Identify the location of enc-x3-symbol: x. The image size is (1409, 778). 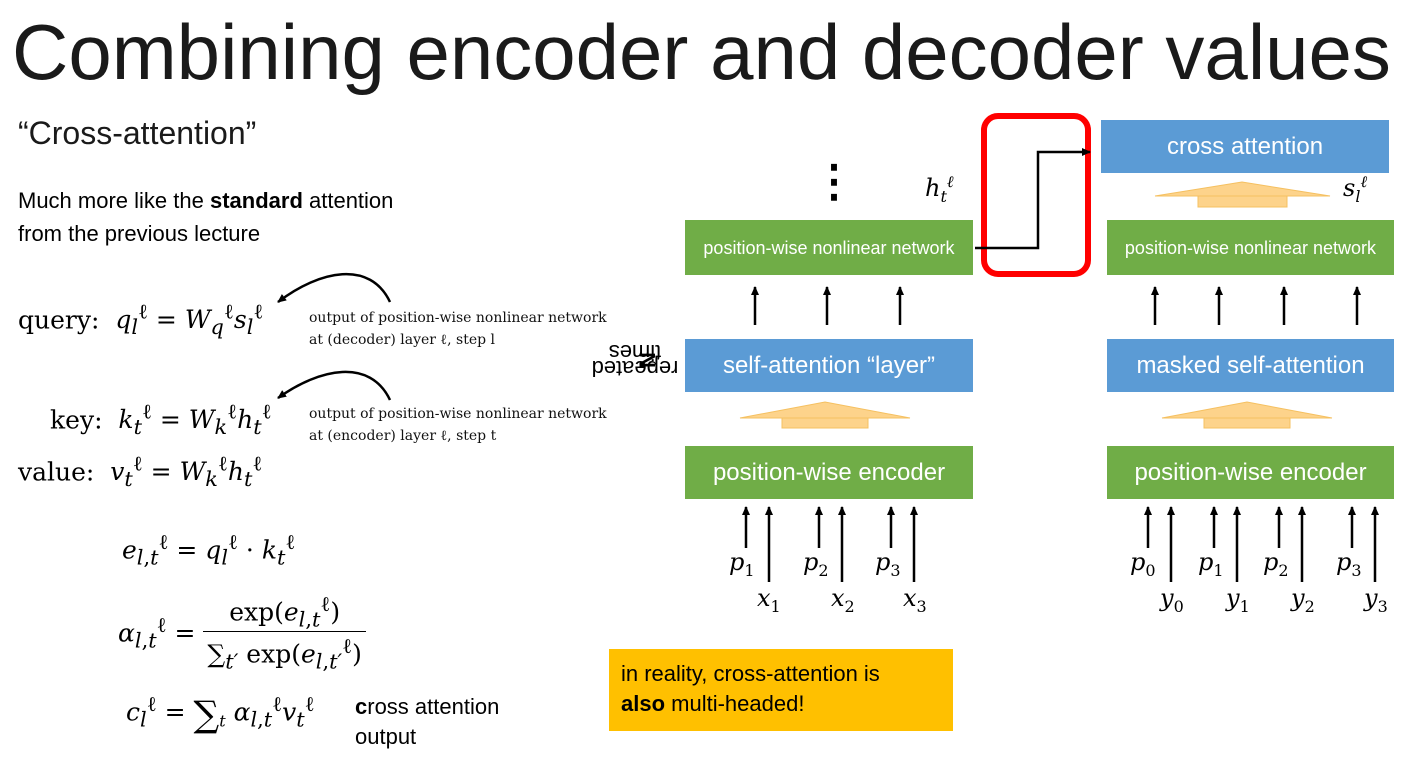
(910, 598).